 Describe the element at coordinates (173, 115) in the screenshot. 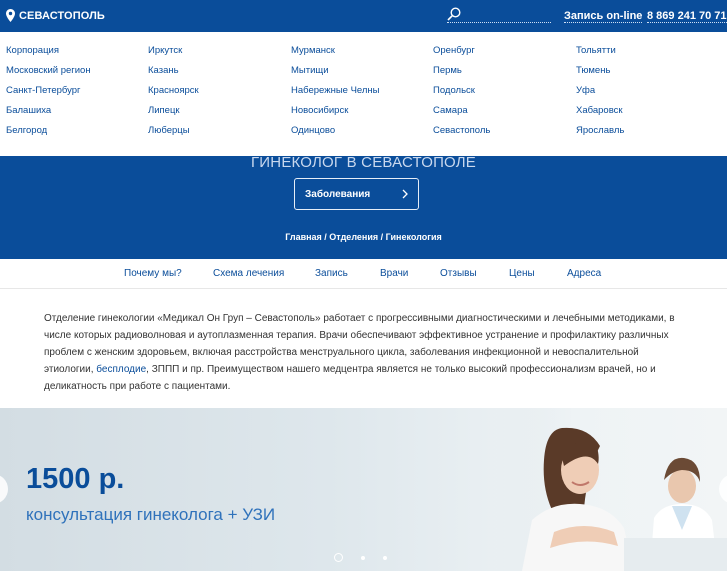

I see `city-link: Липецк` at that location.